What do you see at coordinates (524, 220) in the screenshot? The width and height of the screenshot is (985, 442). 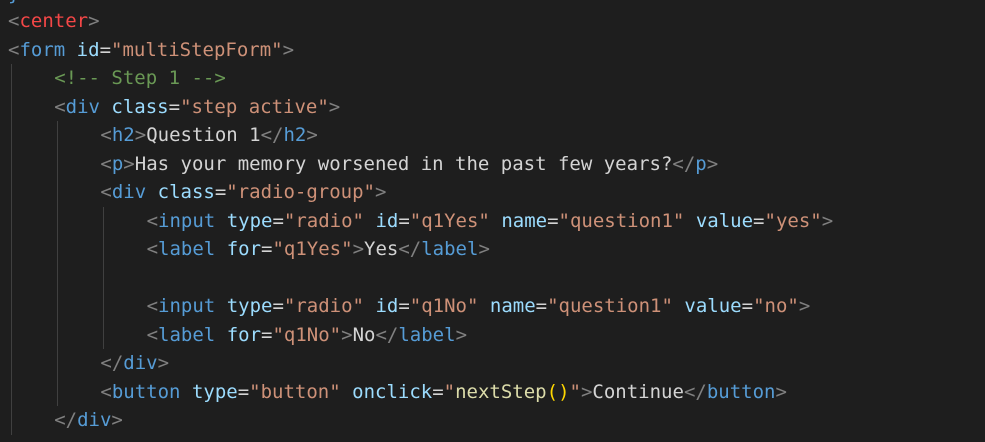 I see `code-token: name` at bounding box center [524, 220].